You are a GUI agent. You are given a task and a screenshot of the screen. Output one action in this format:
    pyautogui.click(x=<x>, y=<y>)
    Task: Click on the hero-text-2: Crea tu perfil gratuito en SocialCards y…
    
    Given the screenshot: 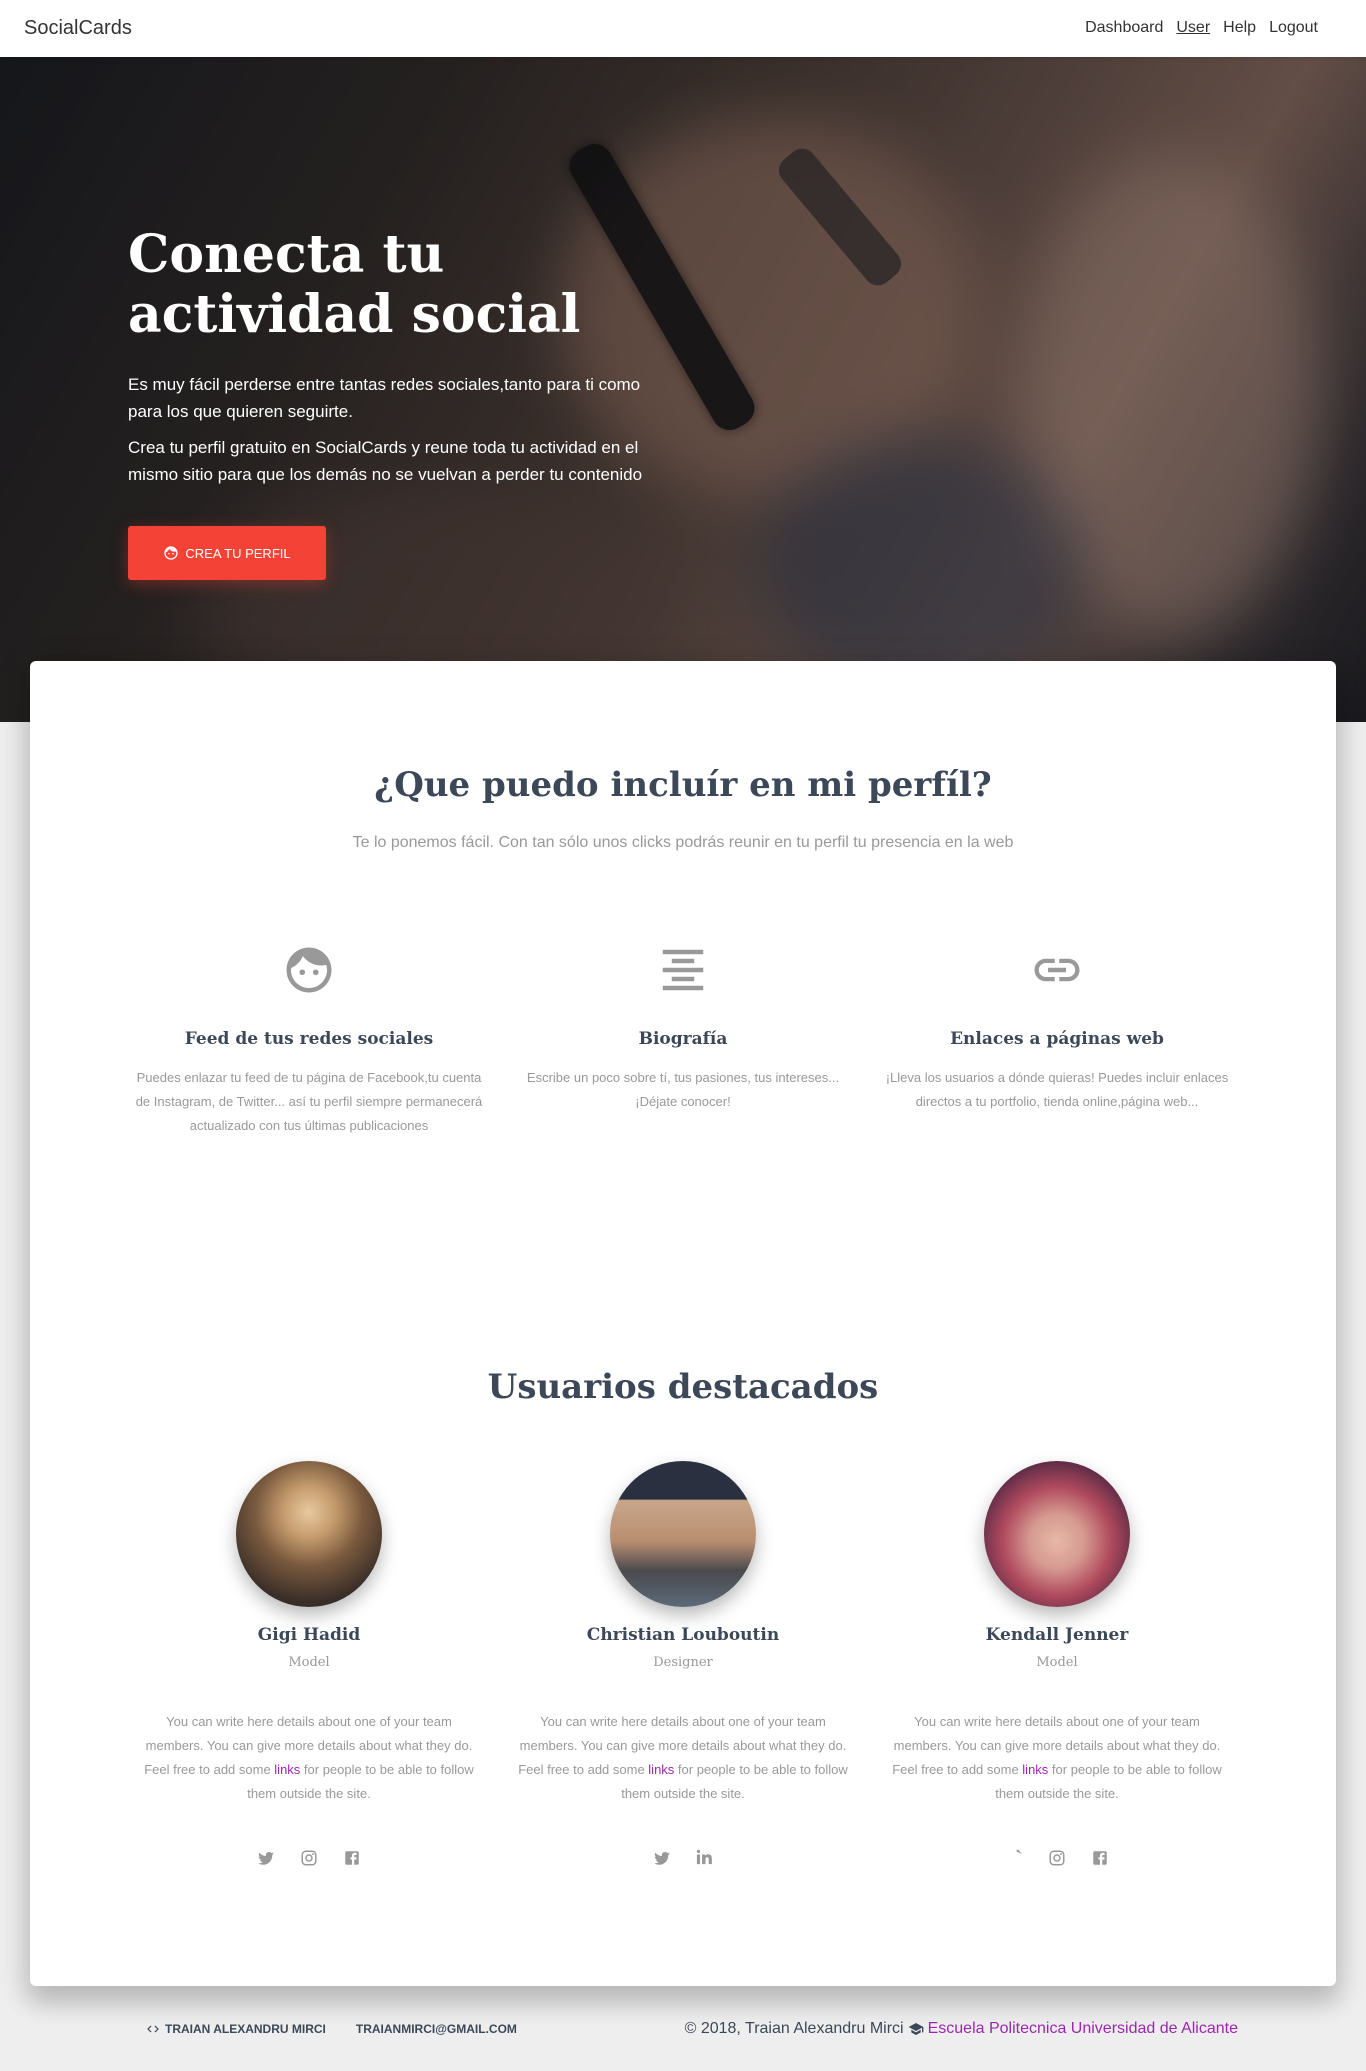 What is the action you would take?
    pyautogui.click(x=385, y=461)
    